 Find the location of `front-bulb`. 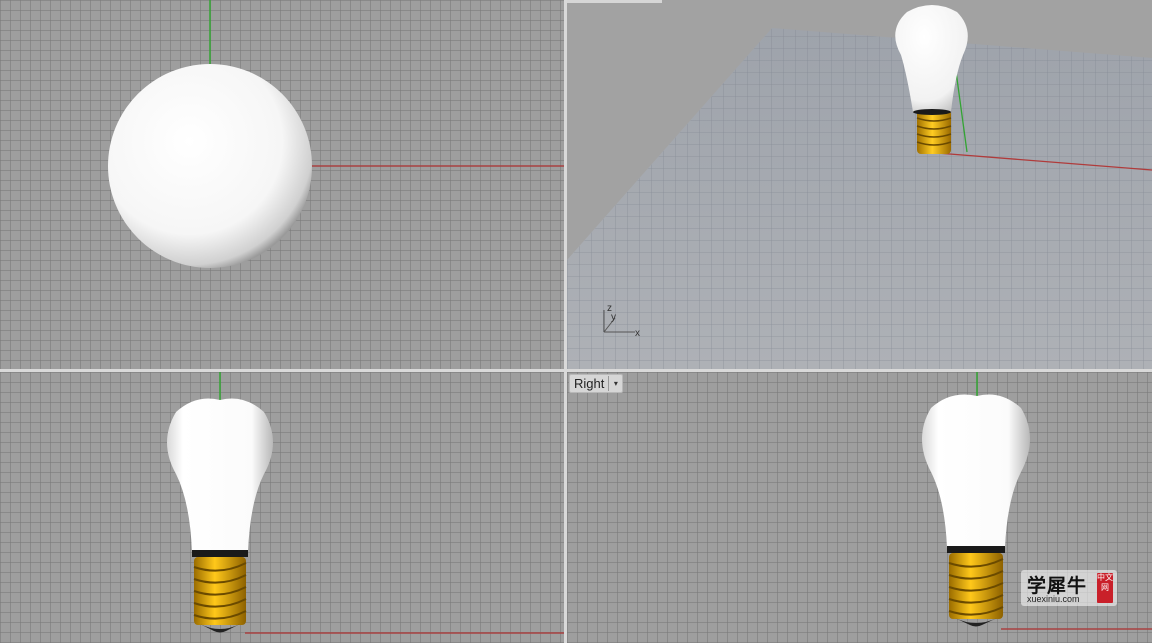

front-bulb is located at coordinates (220, 515).